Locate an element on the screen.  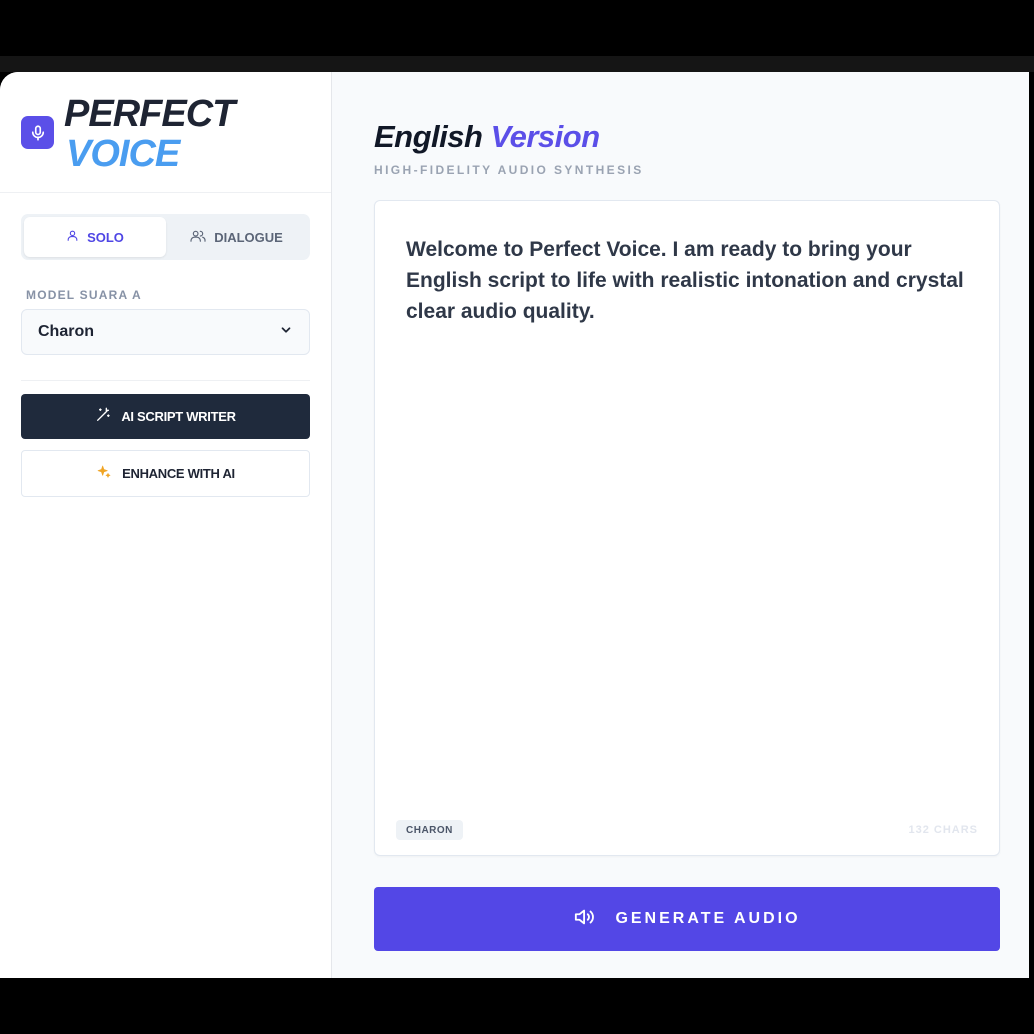
microphone-icon is located at coordinates (37, 132).